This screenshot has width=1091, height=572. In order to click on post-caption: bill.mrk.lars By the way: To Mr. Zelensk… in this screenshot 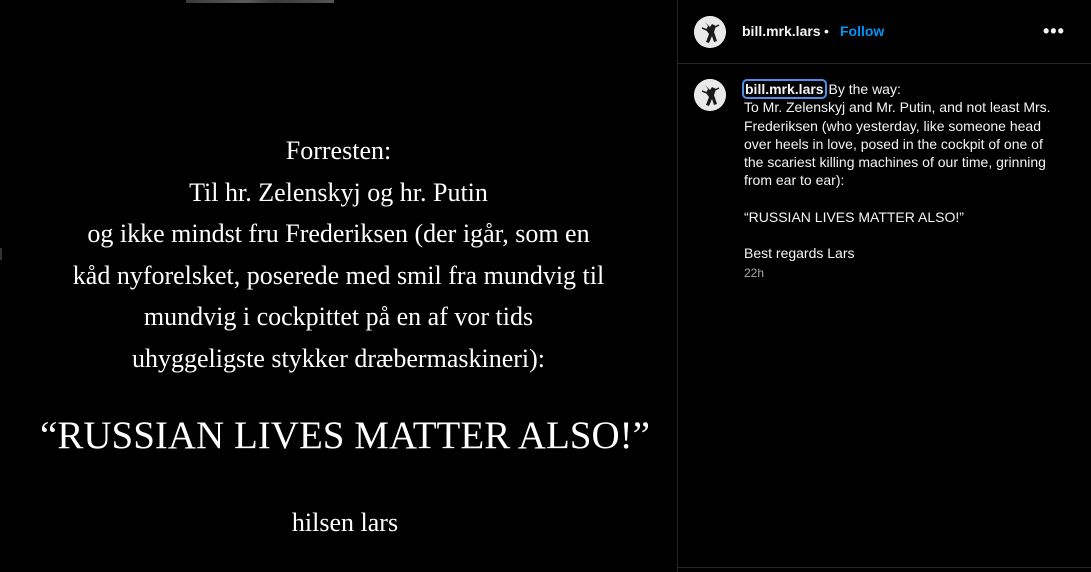, I will do `click(903, 170)`.